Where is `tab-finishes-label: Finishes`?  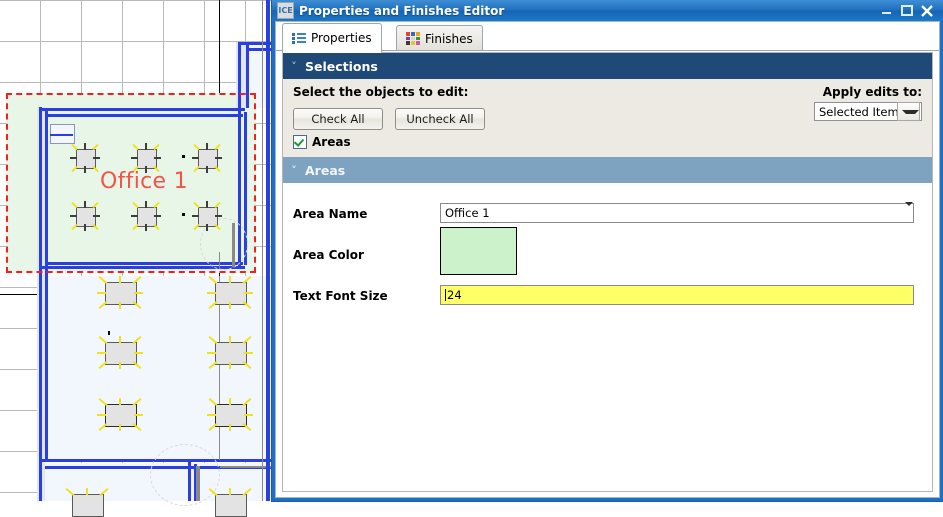
tab-finishes-label: Finishes is located at coordinates (449, 38).